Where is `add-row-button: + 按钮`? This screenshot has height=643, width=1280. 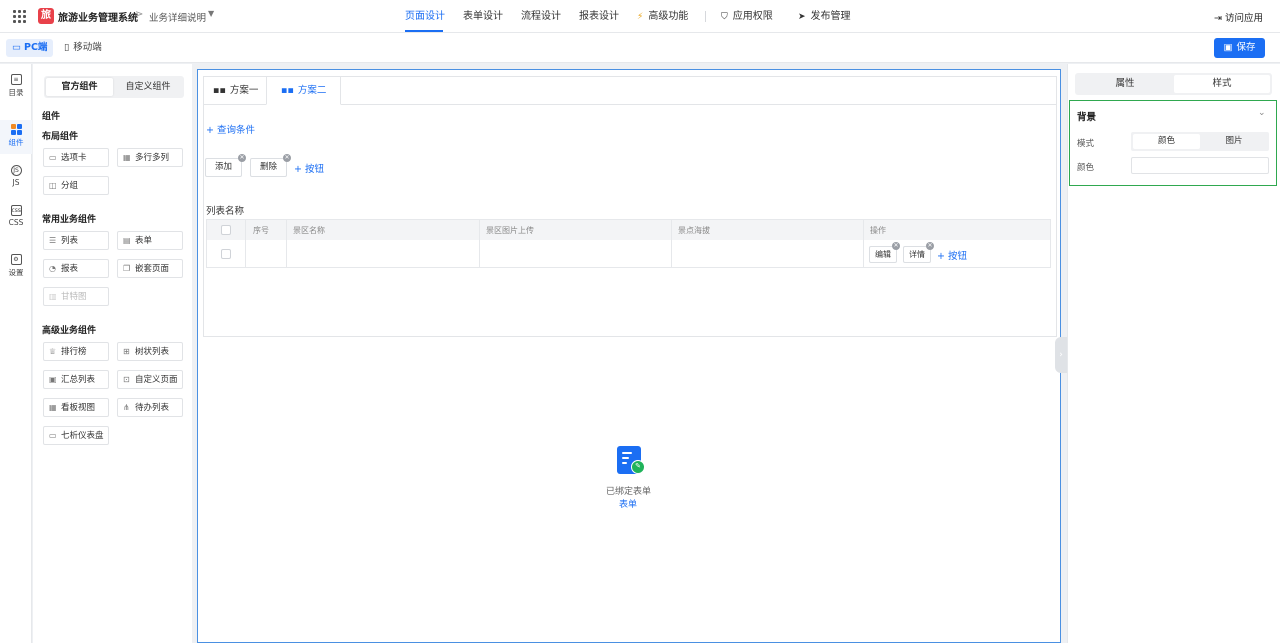 add-row-button: + 按钮 is located at coordinates (952, 255).